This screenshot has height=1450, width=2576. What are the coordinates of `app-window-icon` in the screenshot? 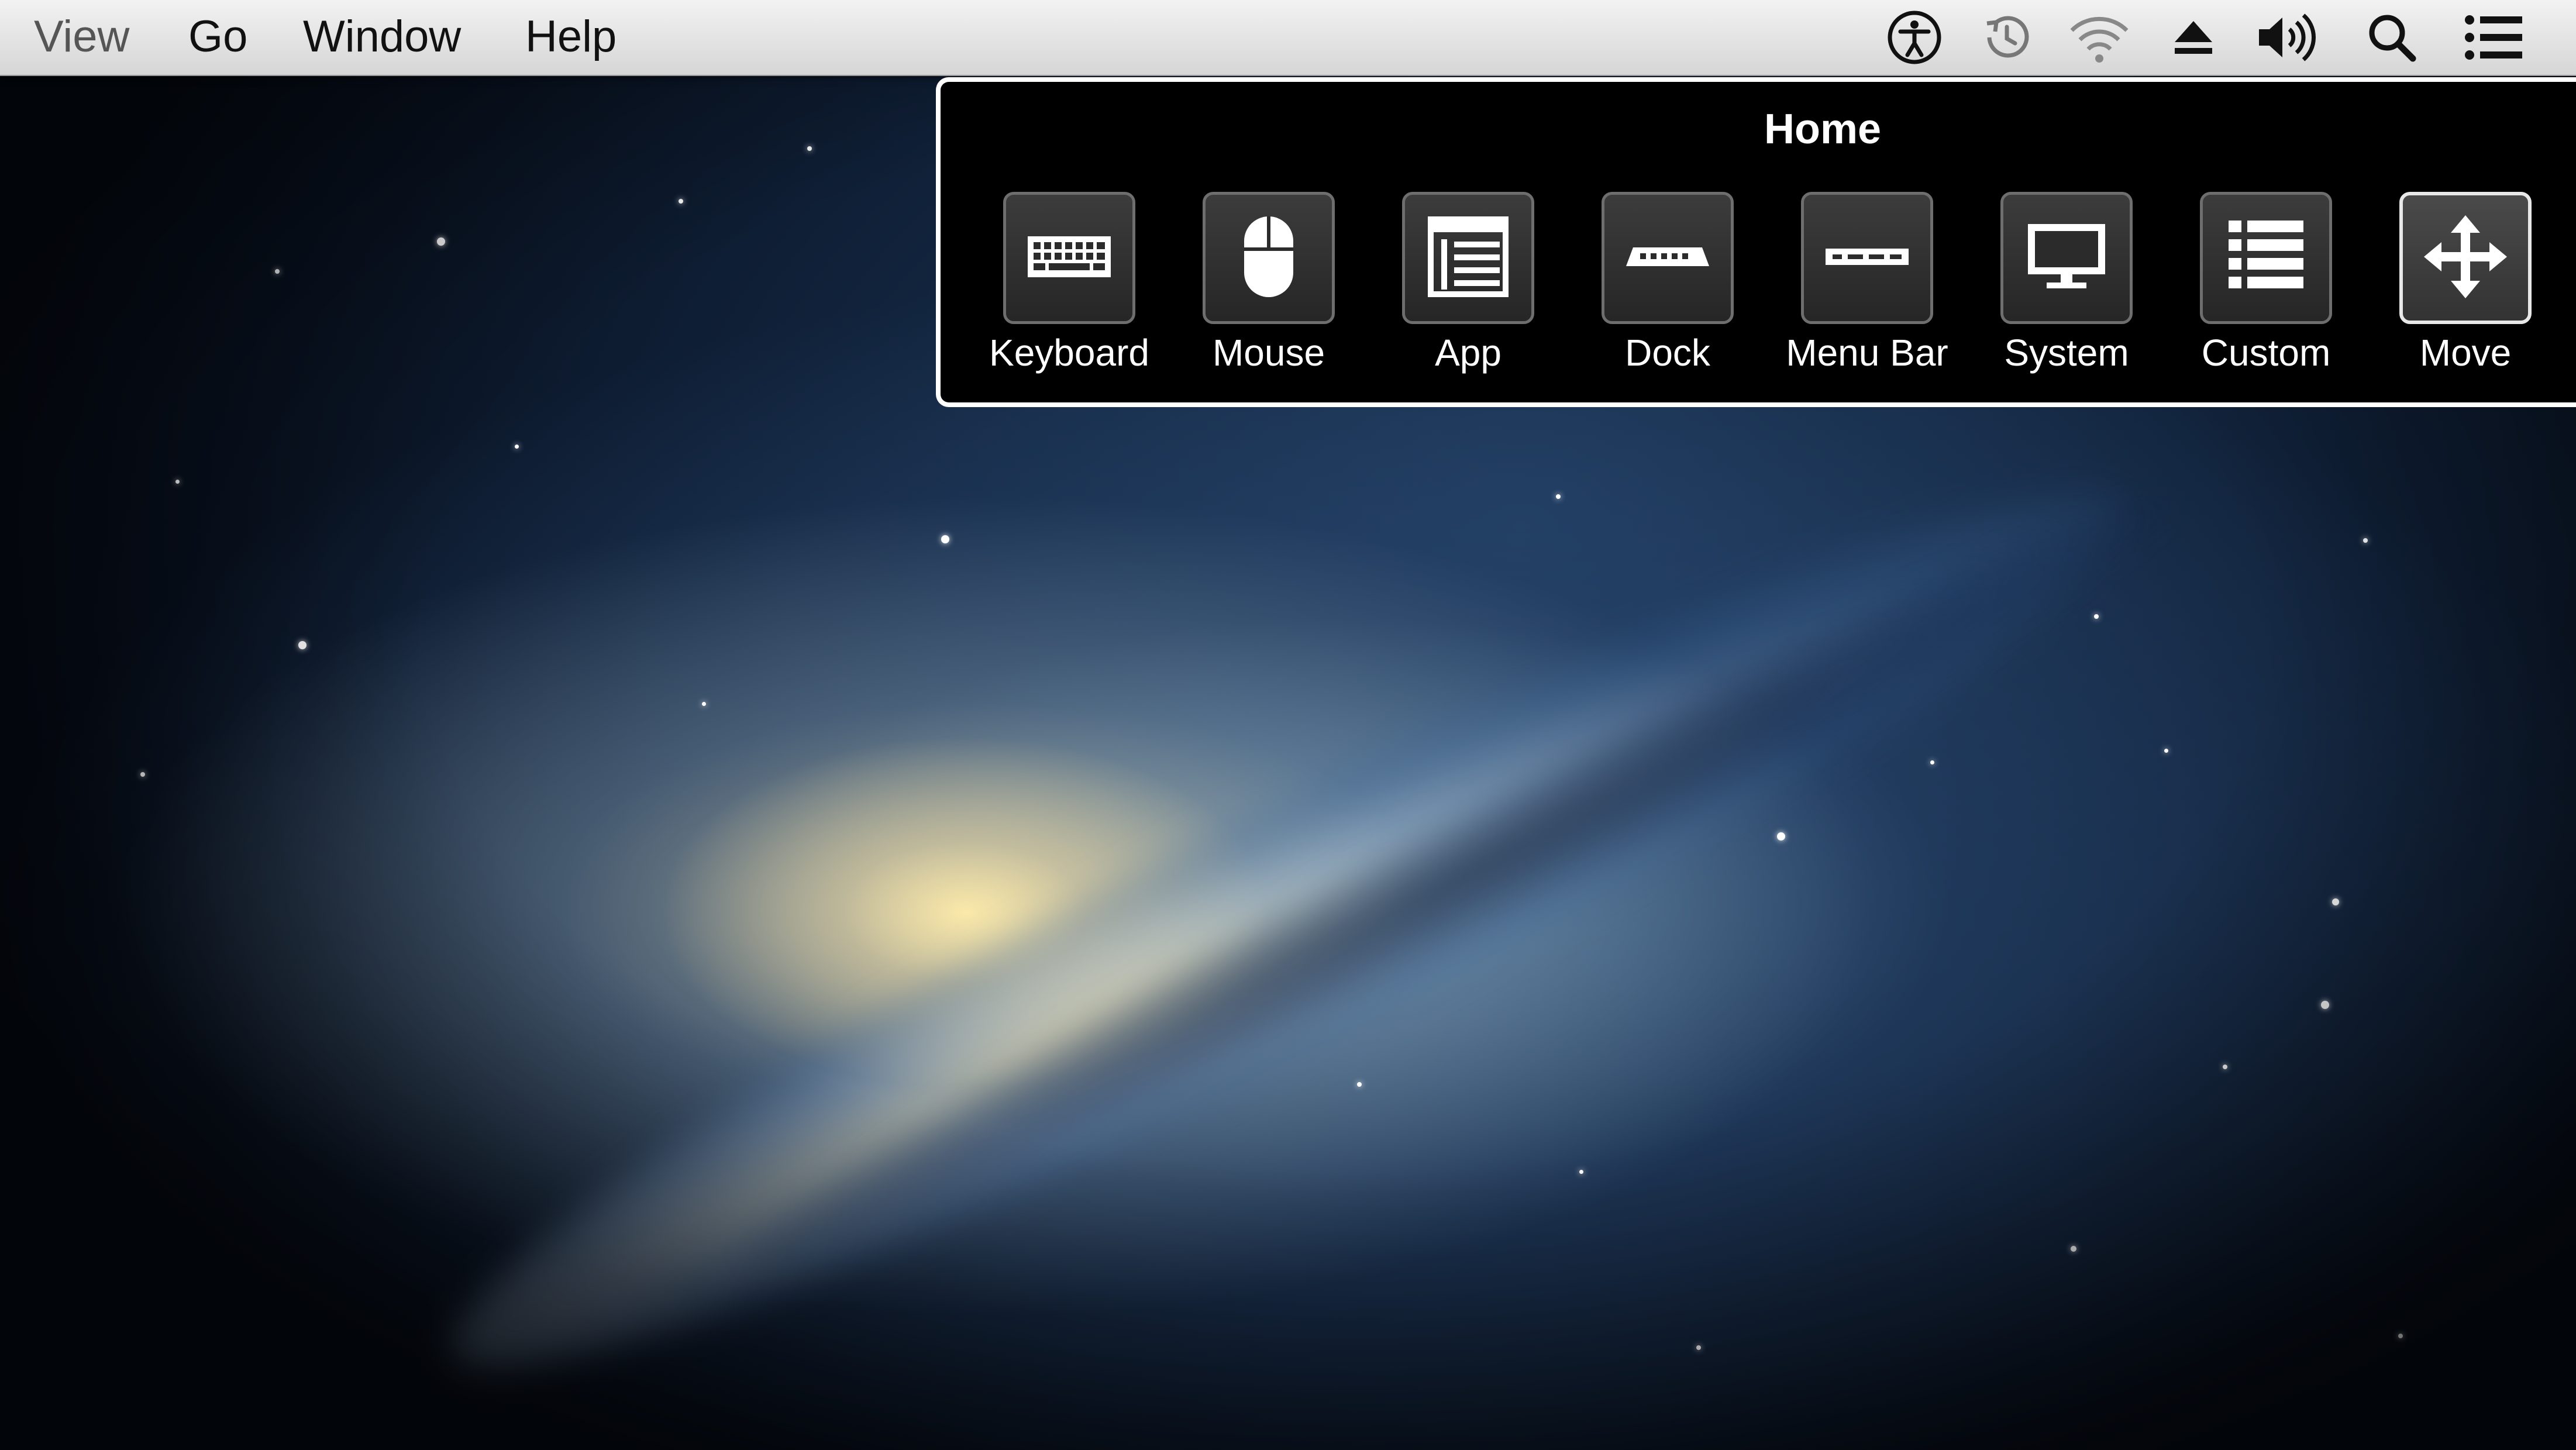 It's located at (1468, 258).